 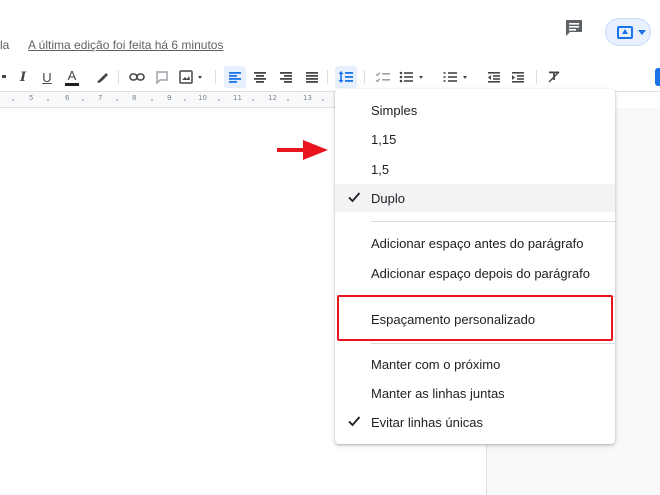 What do you see at coordinates (427, 422) in the screenshot?
I see `menu-item-label: Evitar linhas únicas` at bounding box center [427, 422].